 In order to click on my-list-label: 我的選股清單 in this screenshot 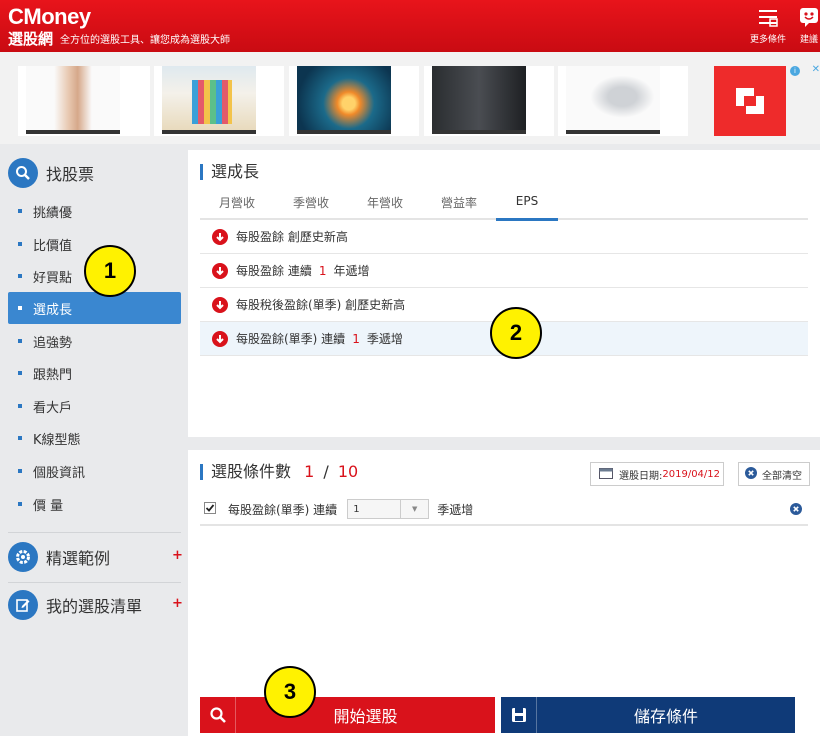, I will do `click(94, 606)`.